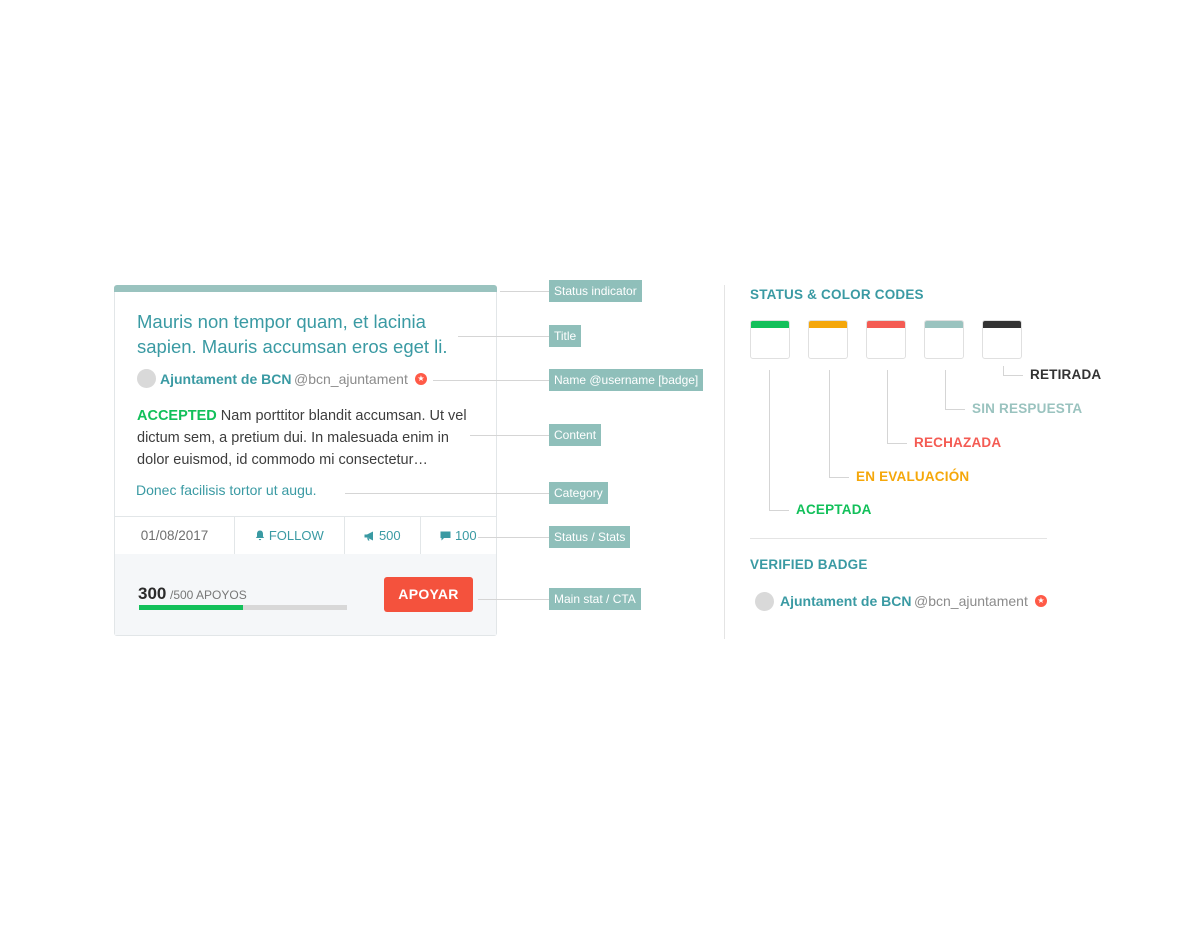  What do you see at coordinates (724, 462) in the screenshot?
I see `vertical-divider` at bounding box center [724, 462].